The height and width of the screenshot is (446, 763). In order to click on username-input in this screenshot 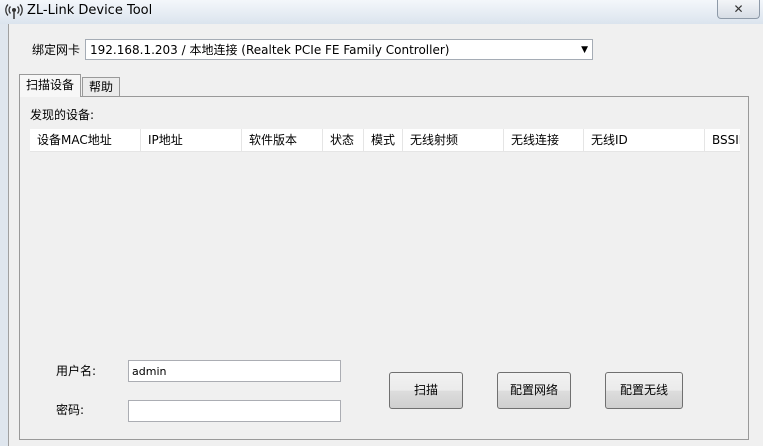, I will do `click(234, 371)`.